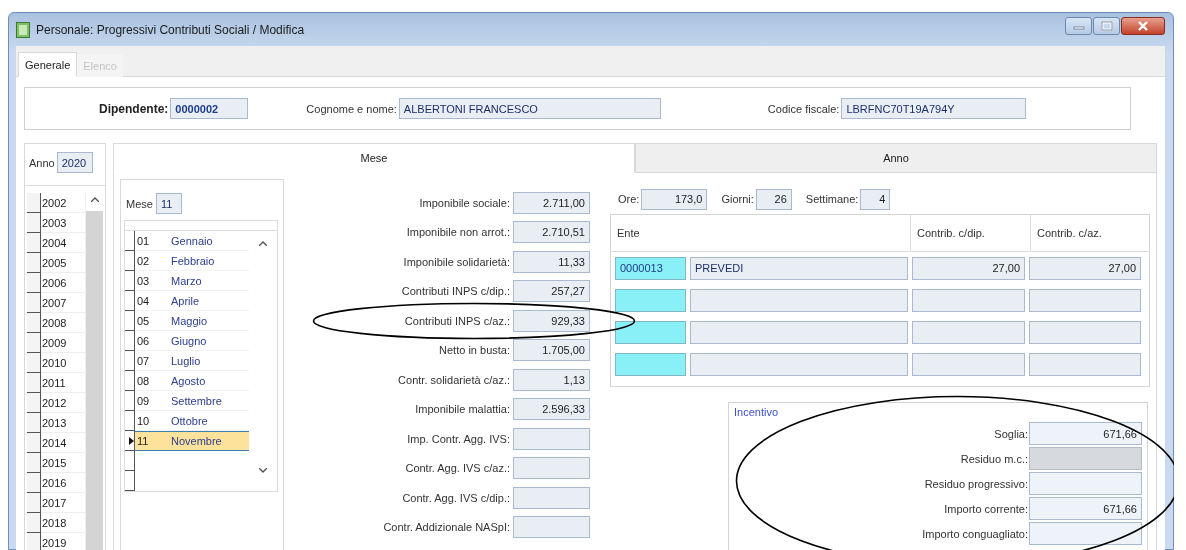 This screenshot has width=1186, height=550. What do you see at coordinates (150, 341) in the screenshot?
I see `month-number: 06` at bounding box center [150, 341].